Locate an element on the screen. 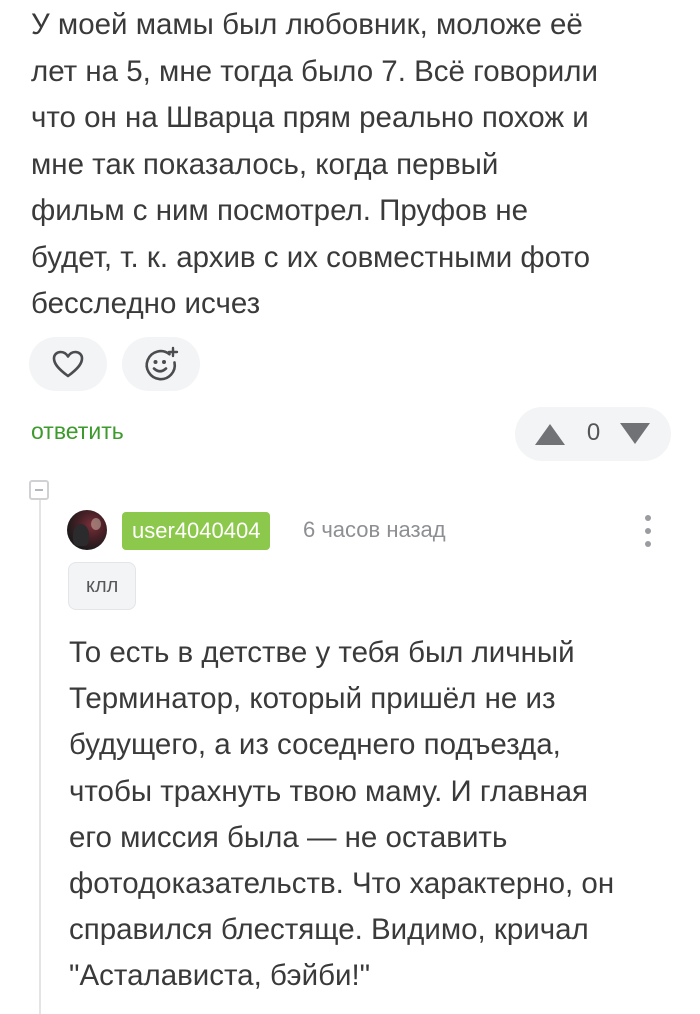 Image resolution: width=700 pixels, height=1014 pixels. text-line: фильм с ним посмотрел. Пруфов не is located at coordinates (280, 210).